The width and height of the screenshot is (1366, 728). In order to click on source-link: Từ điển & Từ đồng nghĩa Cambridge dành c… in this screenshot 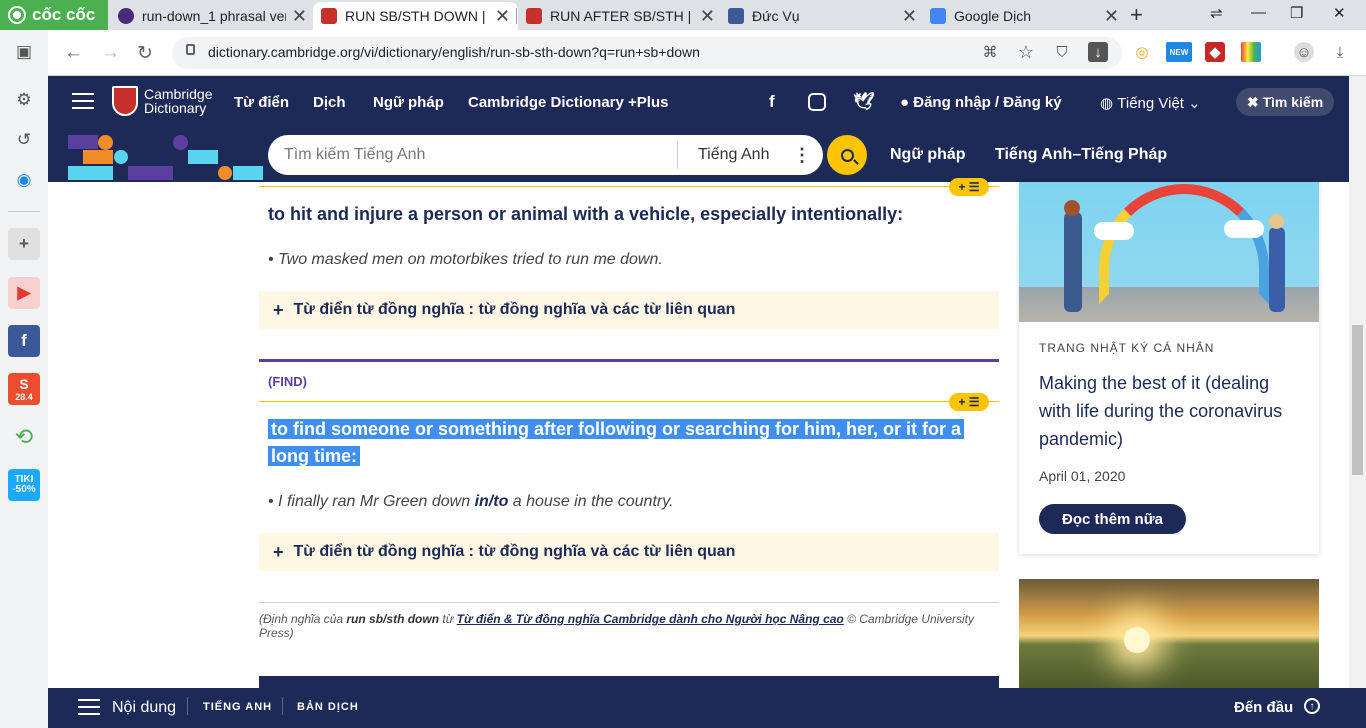, I will do `click(650, 619)`.